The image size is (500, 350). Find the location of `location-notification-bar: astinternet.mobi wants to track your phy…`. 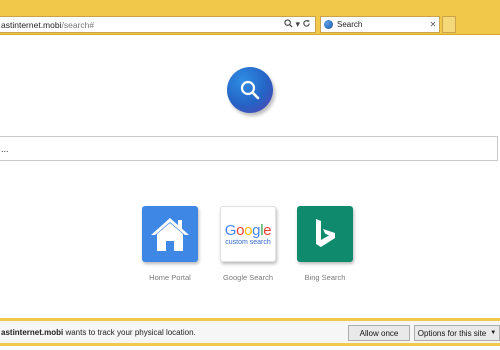

location-notification-bar: astinternet.mobi wants to track your phy… is located at coordinates (250, 332).